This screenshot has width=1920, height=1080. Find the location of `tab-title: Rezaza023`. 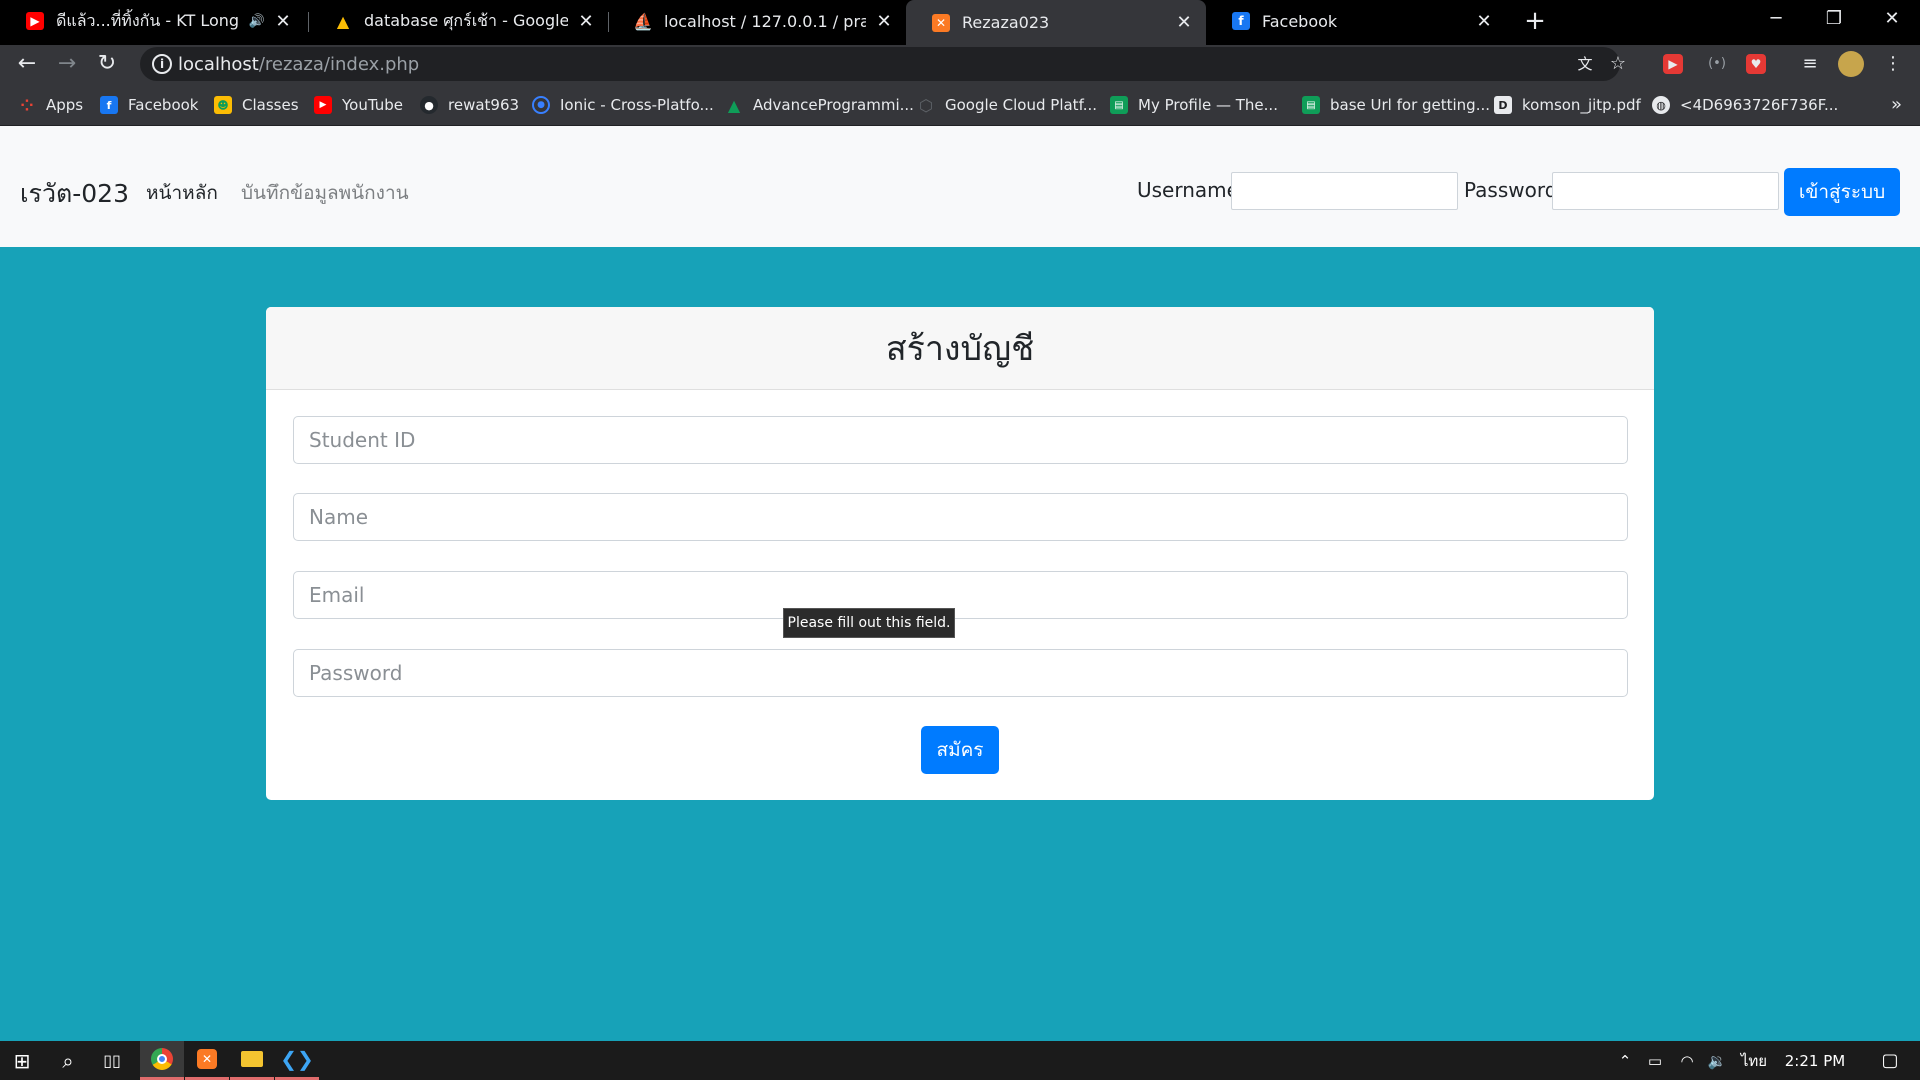

tab-title: Rezaza023 is located at coordinates (1006, 22).